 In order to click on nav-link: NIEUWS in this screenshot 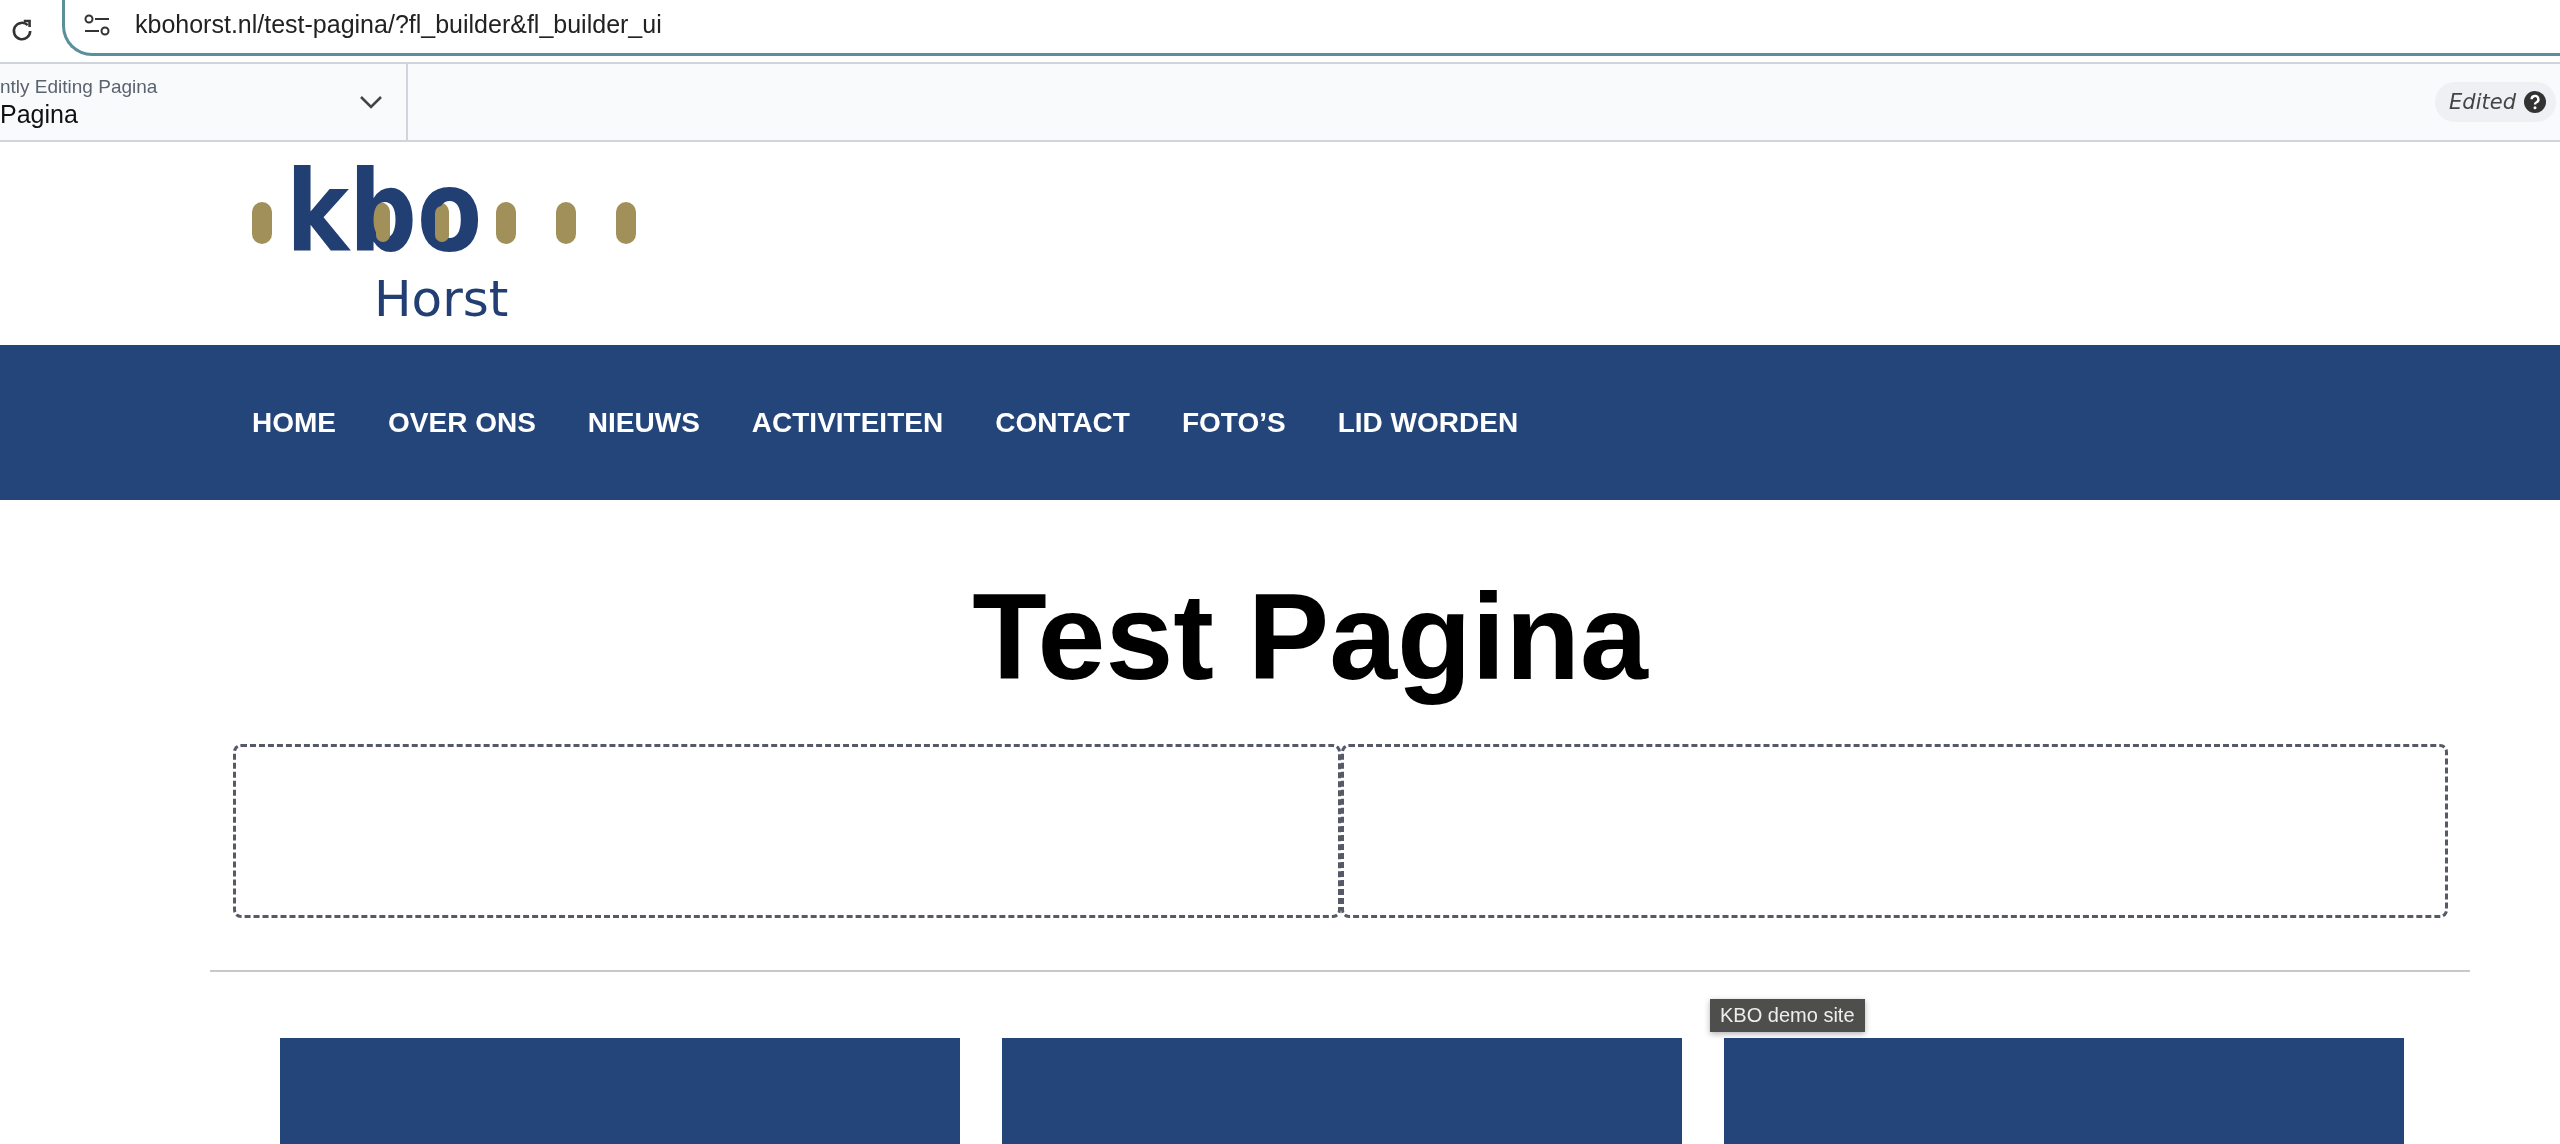, I will do `click(643, 422)`.